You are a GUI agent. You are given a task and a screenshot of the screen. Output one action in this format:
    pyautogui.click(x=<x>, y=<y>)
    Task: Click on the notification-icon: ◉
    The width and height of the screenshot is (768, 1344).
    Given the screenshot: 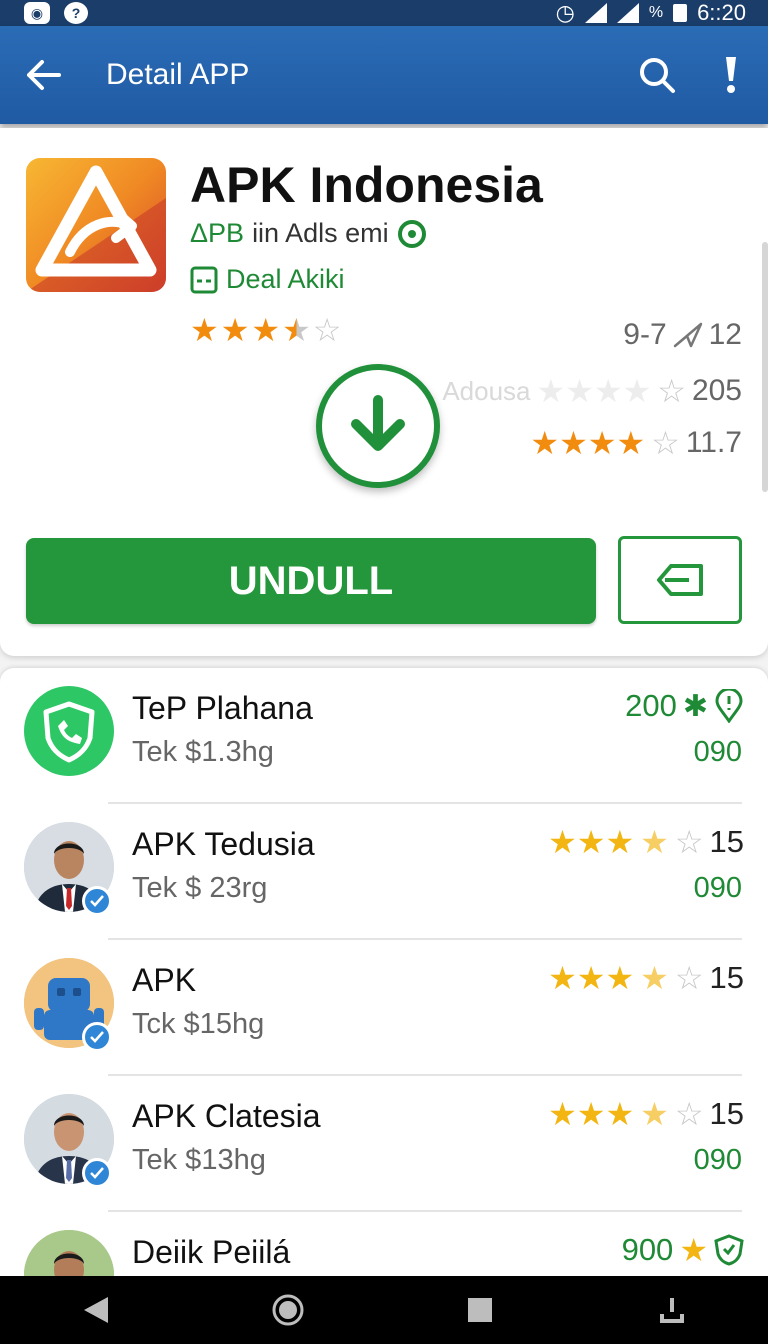 What is the action you would take?
    pyautogui.click(x=37, y=13)
    